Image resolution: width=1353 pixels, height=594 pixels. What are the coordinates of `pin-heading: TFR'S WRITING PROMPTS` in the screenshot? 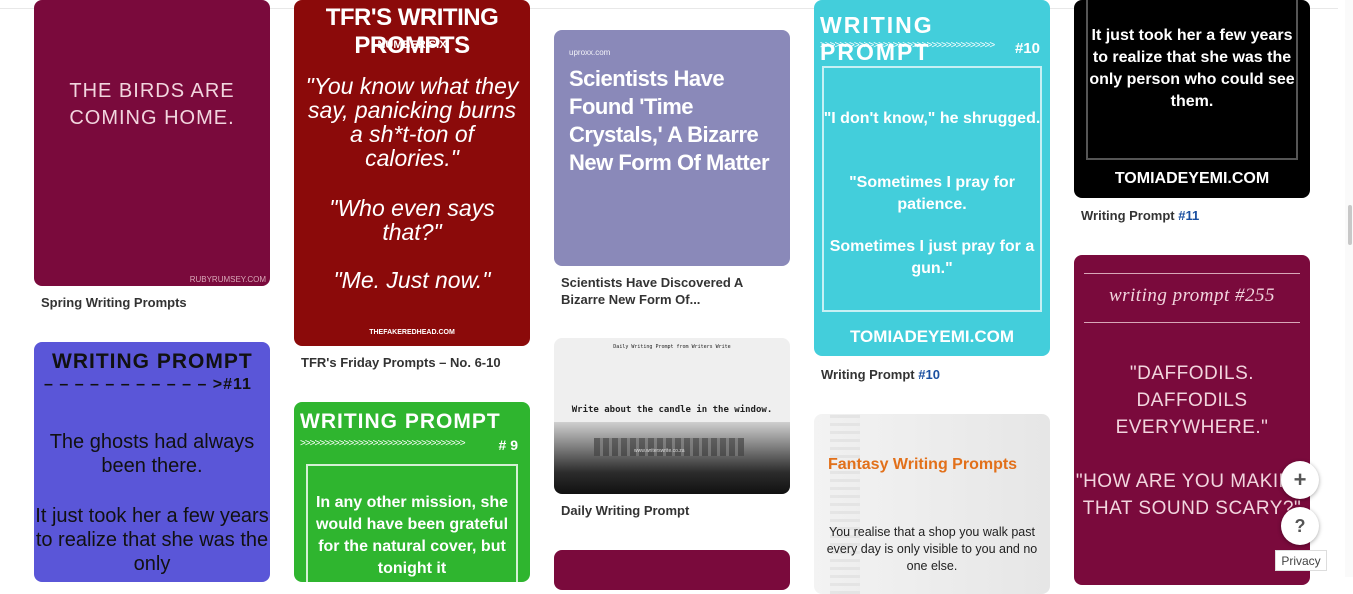 It's located at (412, 31).